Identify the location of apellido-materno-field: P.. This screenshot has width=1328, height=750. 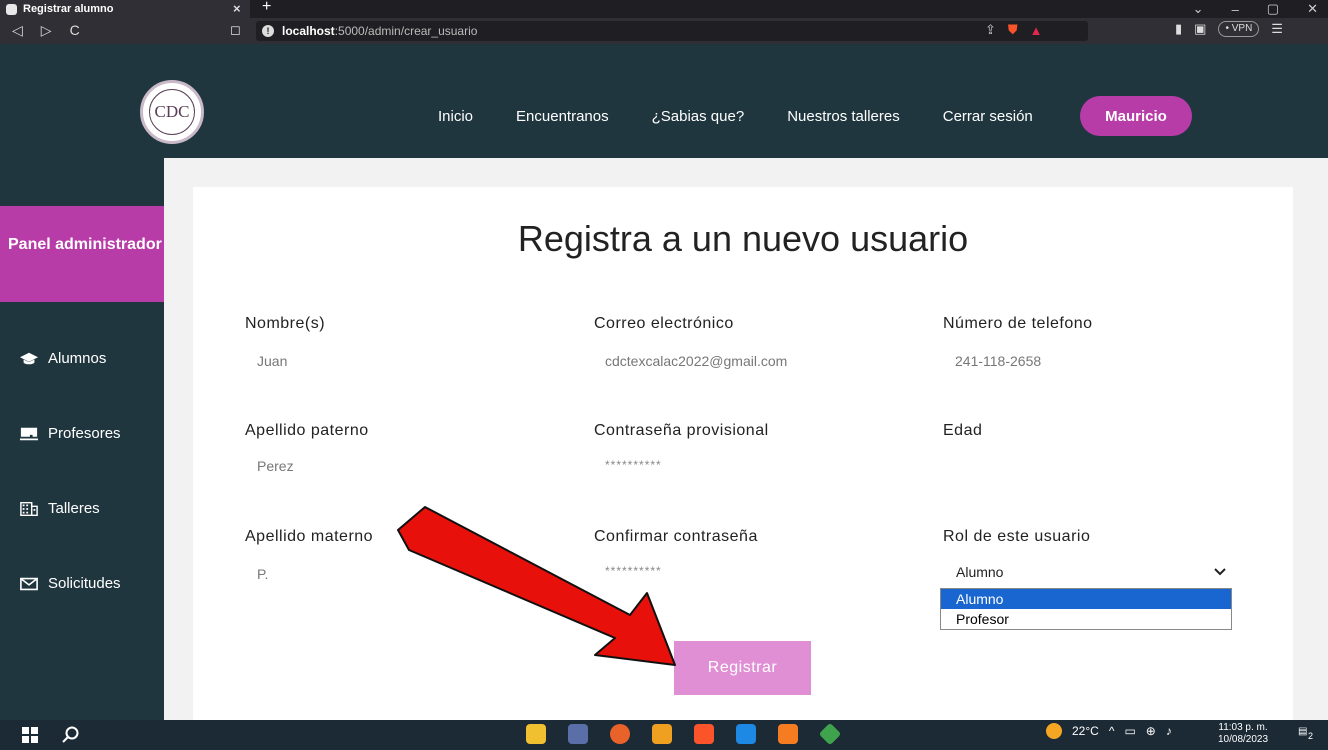
(262, 574).